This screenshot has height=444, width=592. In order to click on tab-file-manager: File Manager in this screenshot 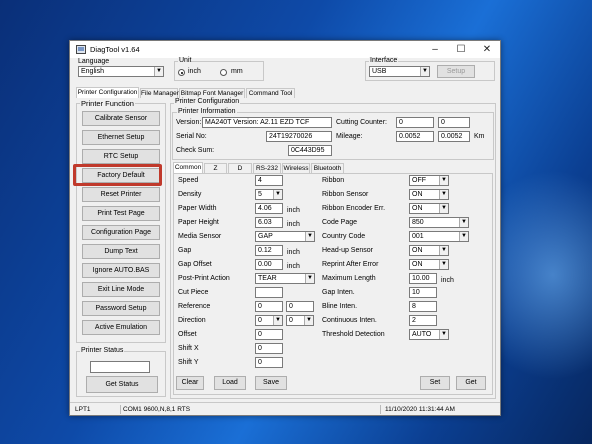, I will do `click(159, 93)`.